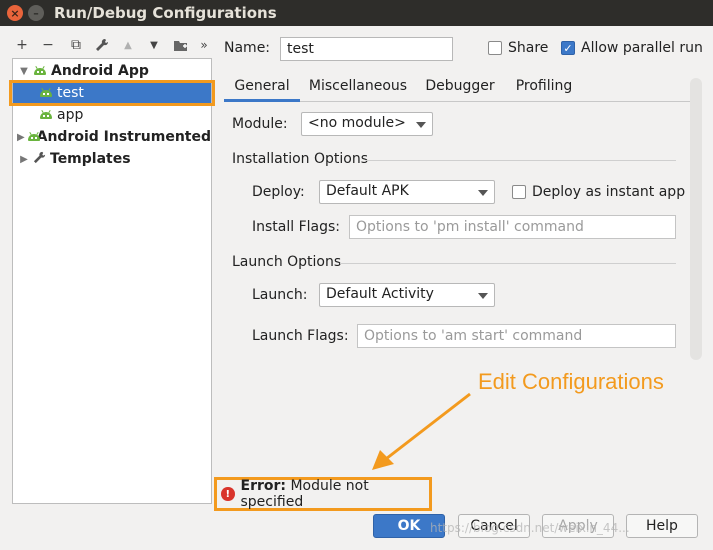  Describe the element at coordinates (323, 494) in the screenshot. I see `error-message: ! Error: Module not specified` at that location.